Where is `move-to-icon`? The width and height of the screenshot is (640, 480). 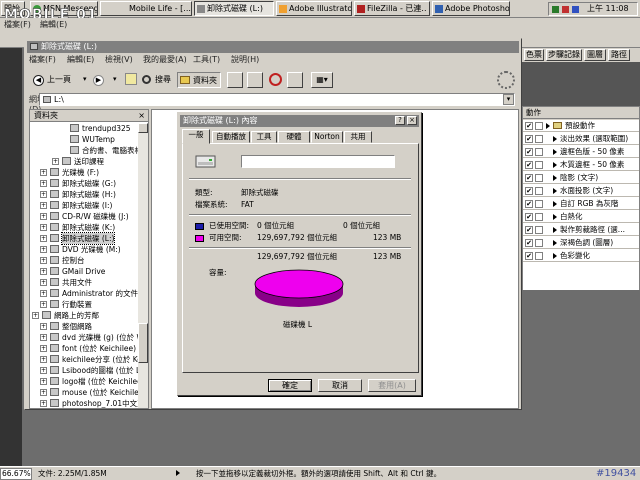 move-to-icon is located at coordinates (235, 80).